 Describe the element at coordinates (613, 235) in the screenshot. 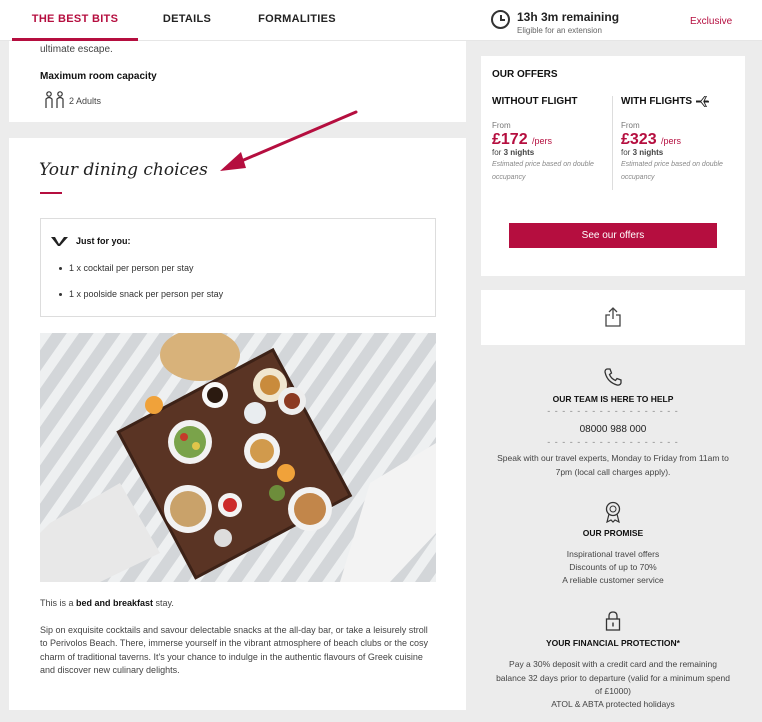

I see `see-offers-button: See our offers` at that location.